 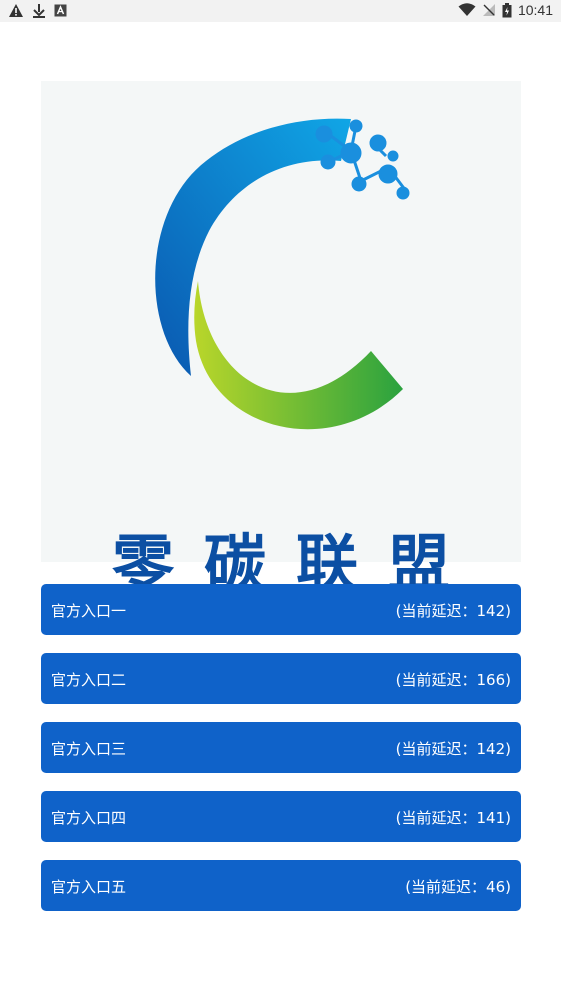 I want to click on logo-c-mark-icon, so click(x=282, y=274).